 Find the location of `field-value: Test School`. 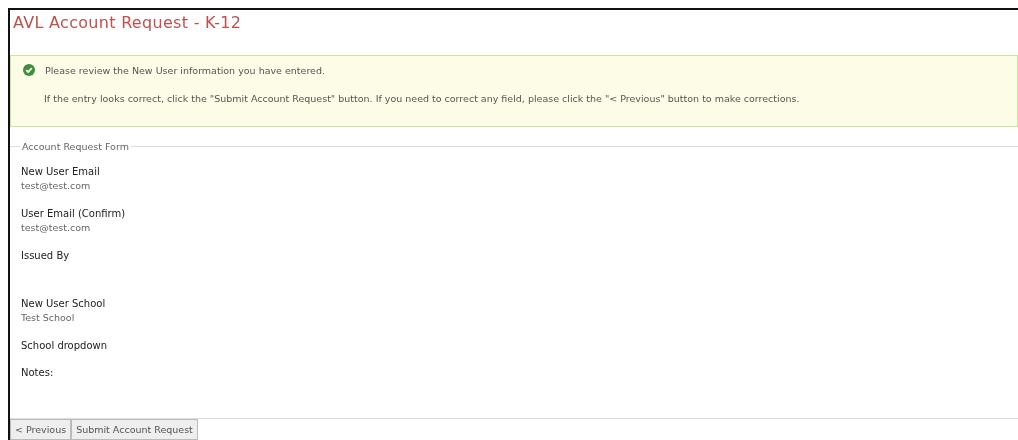

field-value: Test School is located at coordinates (48, 318).